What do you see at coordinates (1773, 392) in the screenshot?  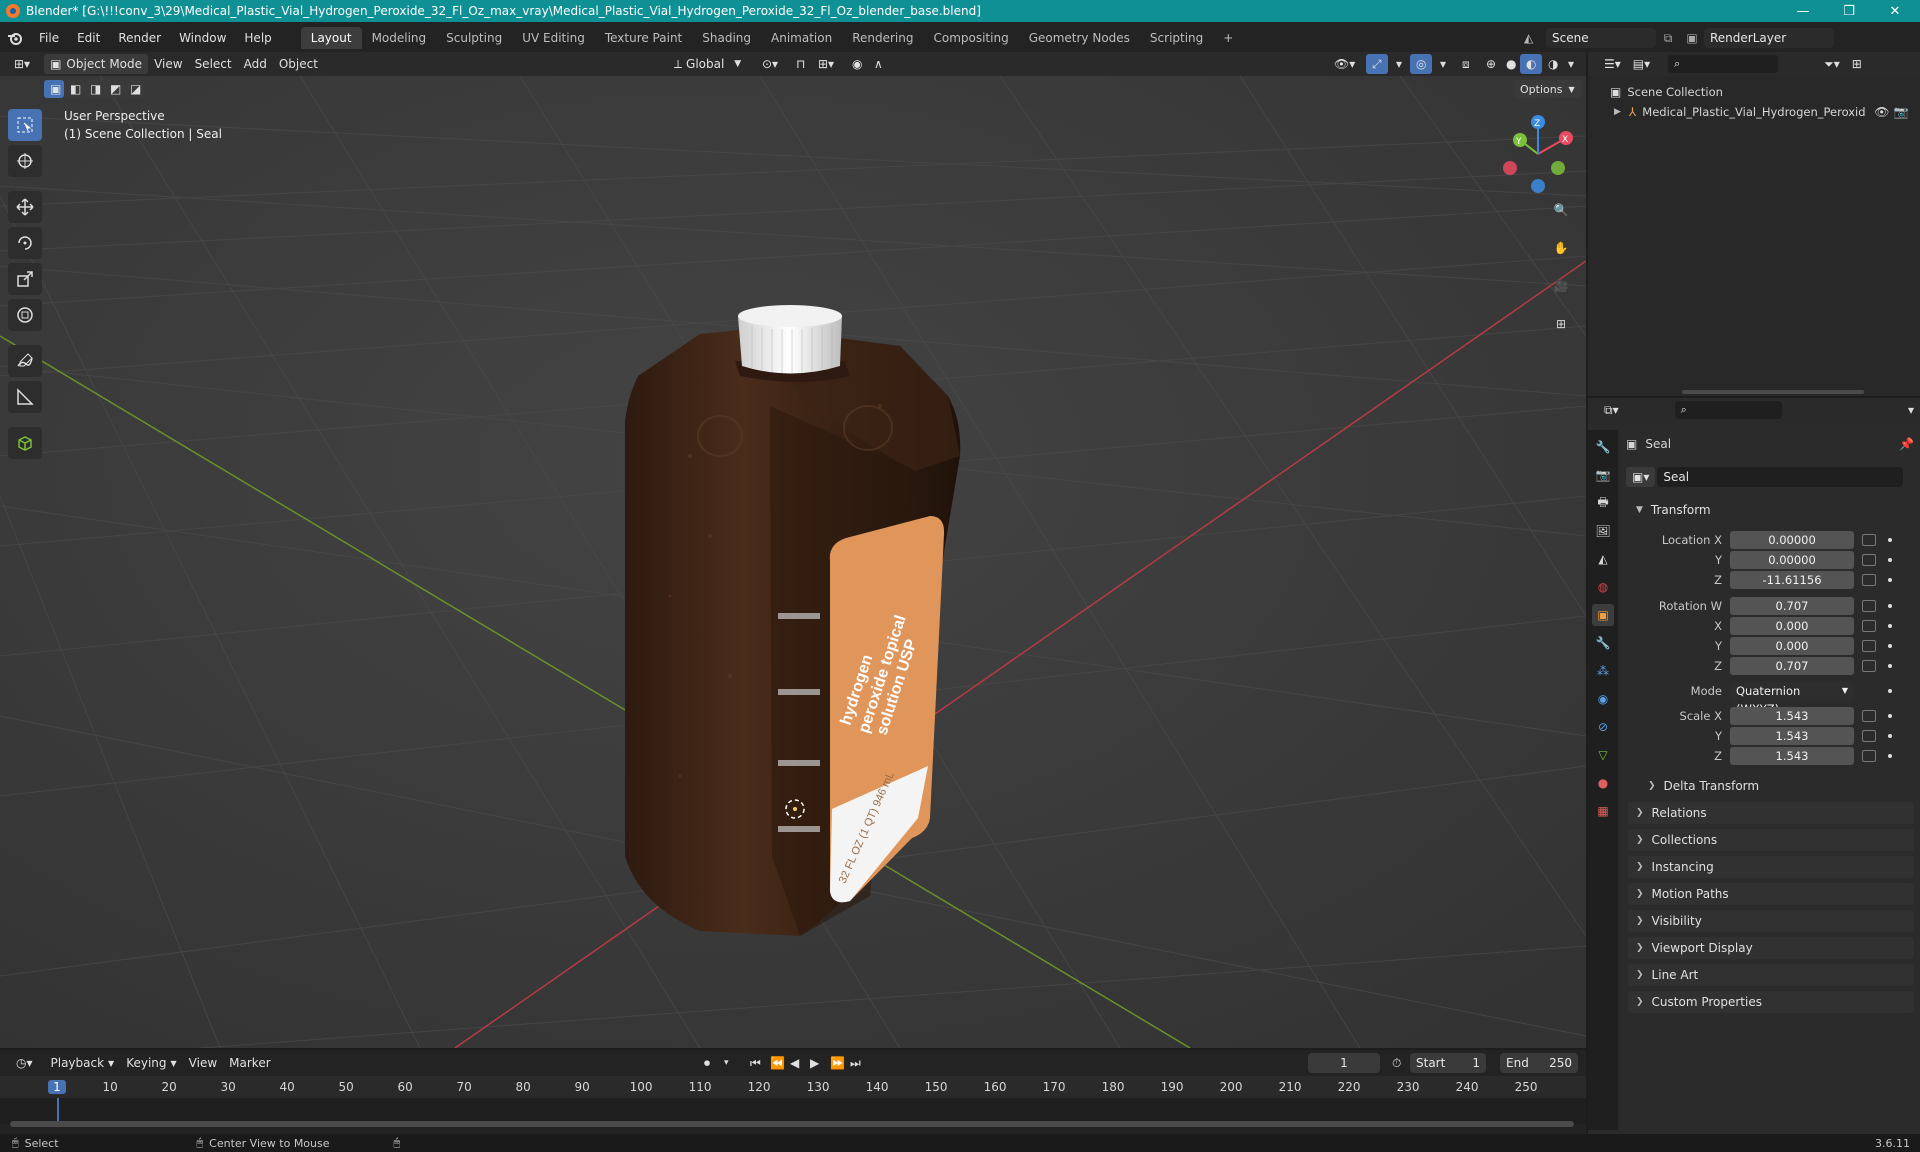 I see `outliner-scrollbar` at bounding box center [1773, 392].